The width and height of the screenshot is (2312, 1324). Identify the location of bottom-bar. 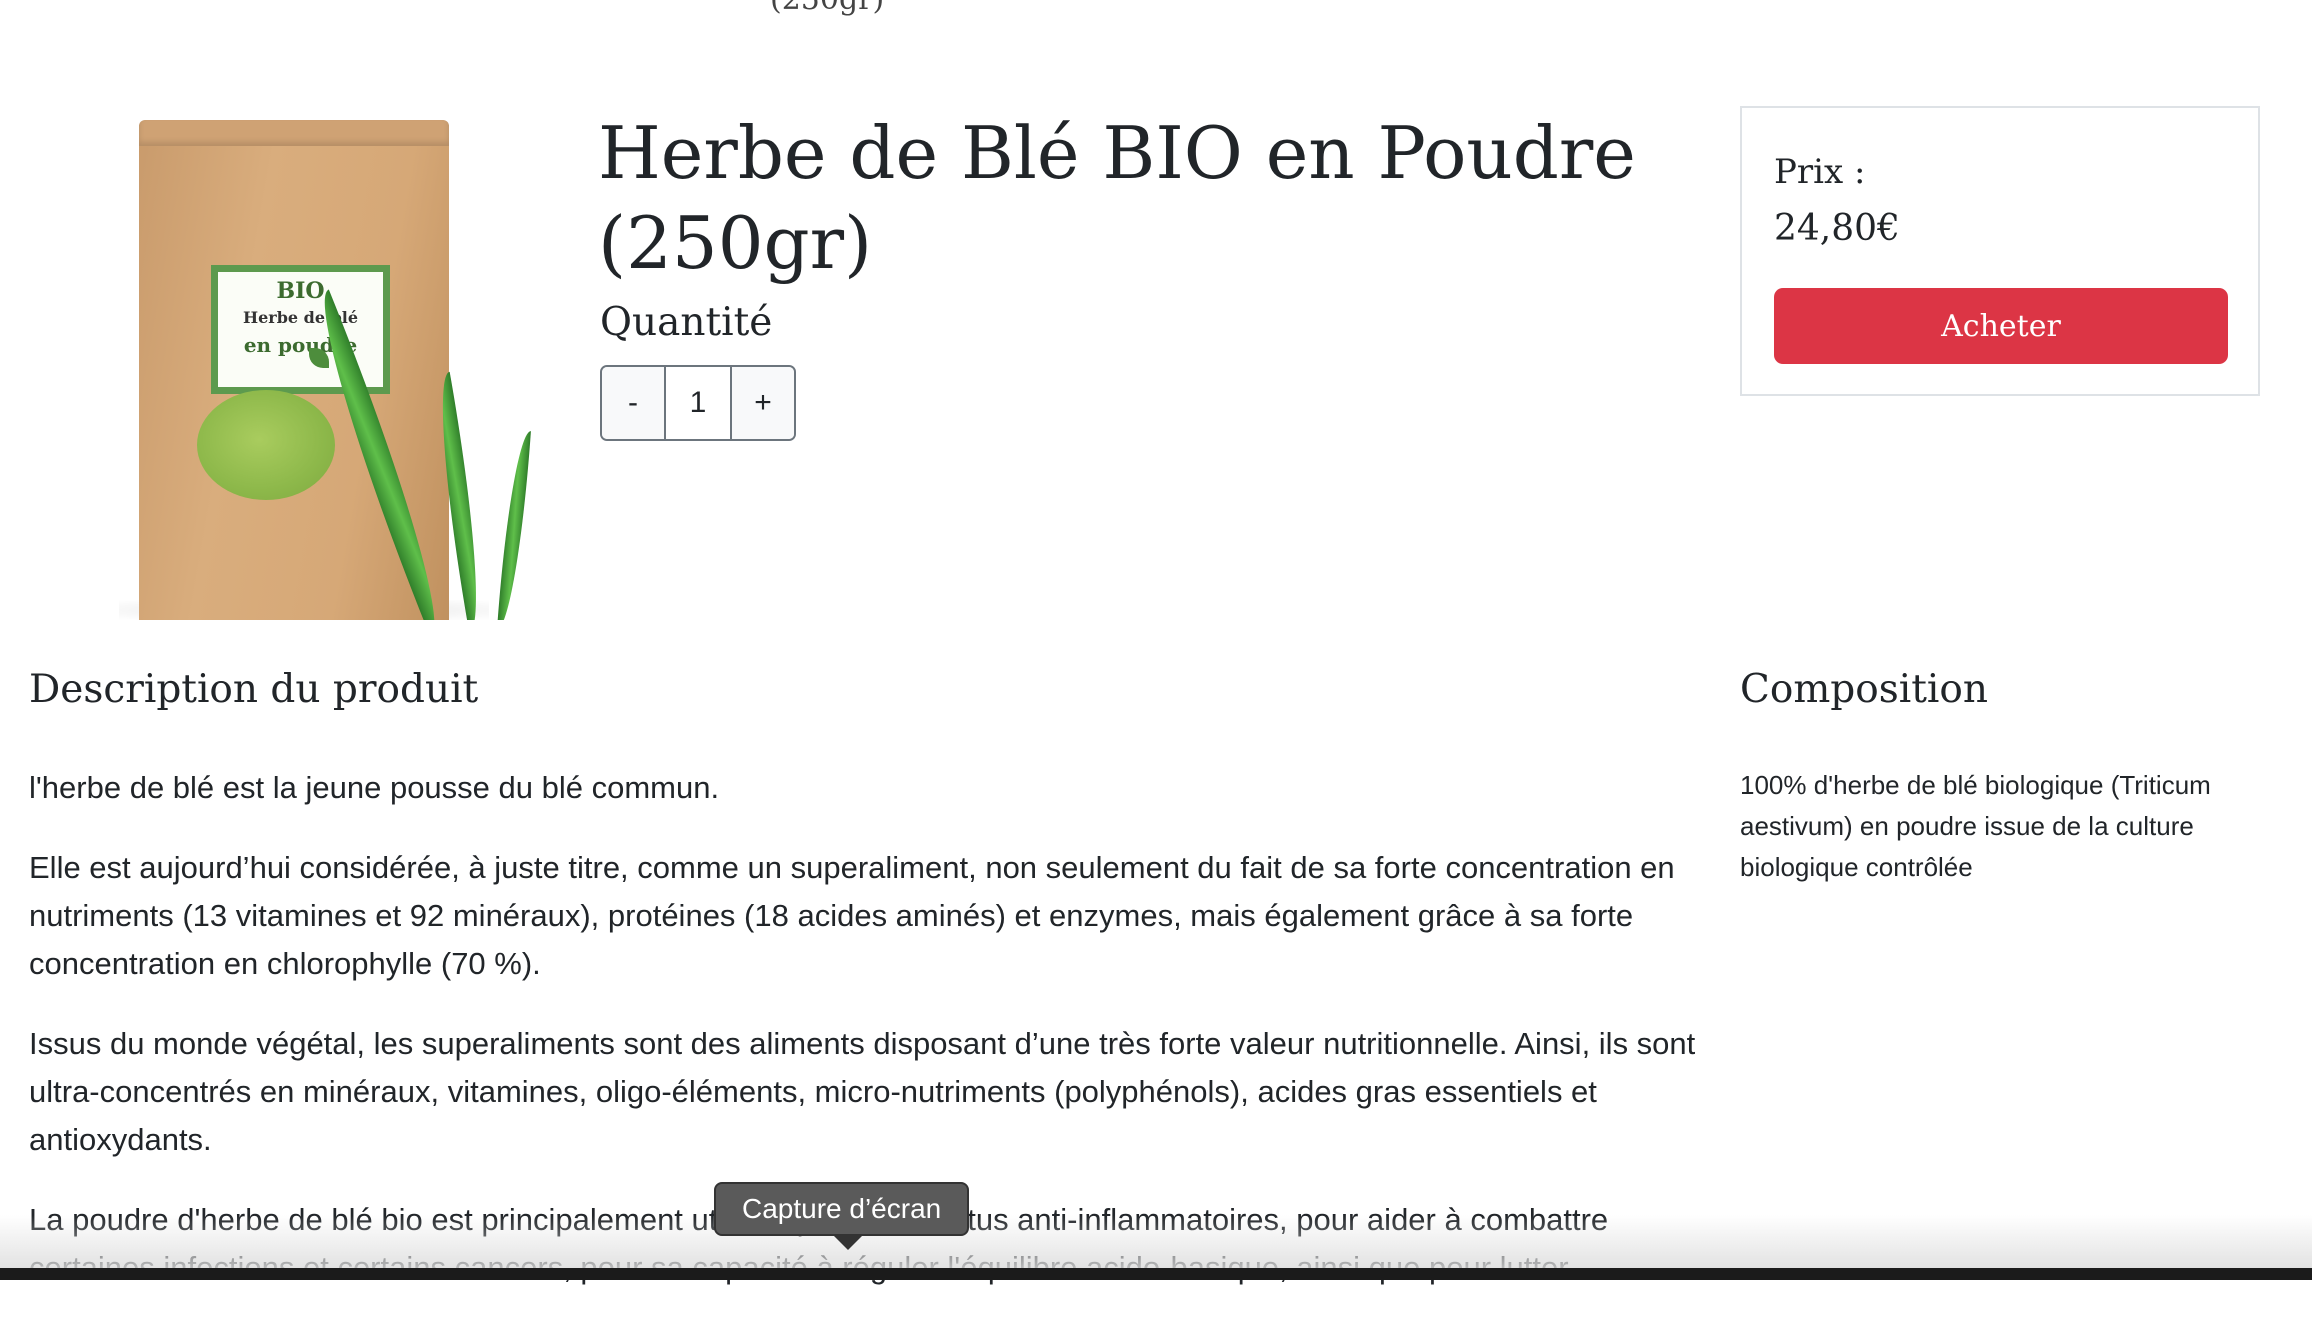
(1156, 1274).